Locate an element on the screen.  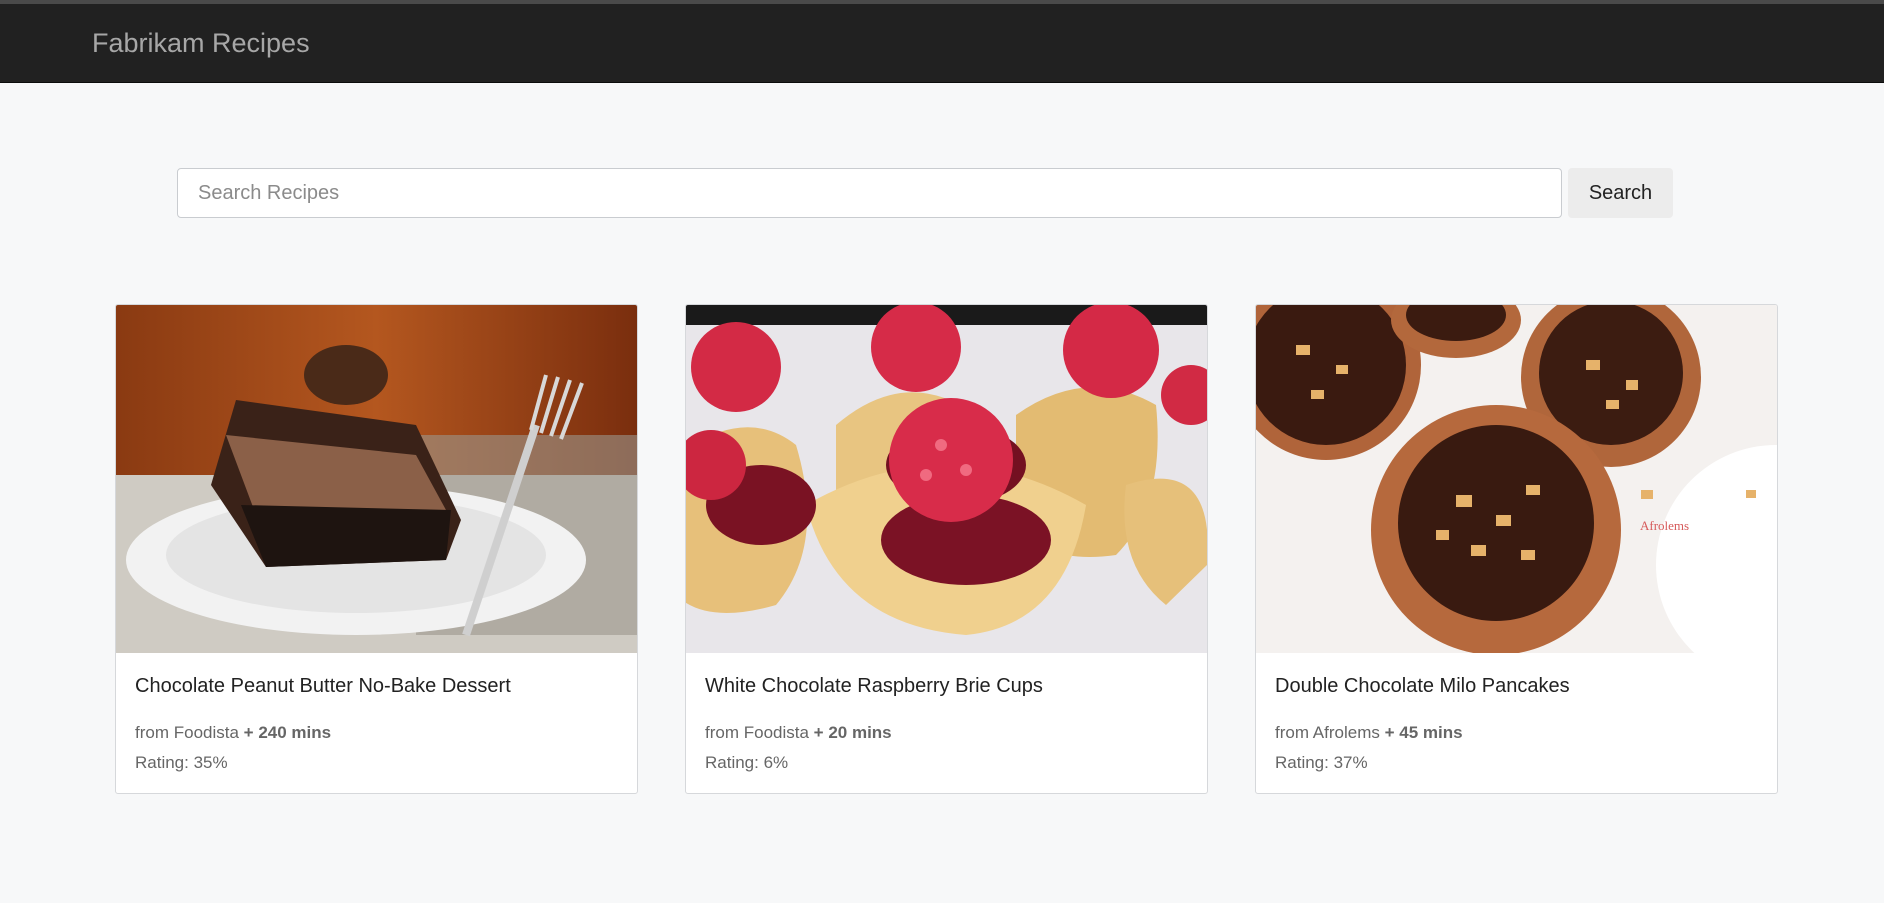
search-input is located at coordinates (869, 193).